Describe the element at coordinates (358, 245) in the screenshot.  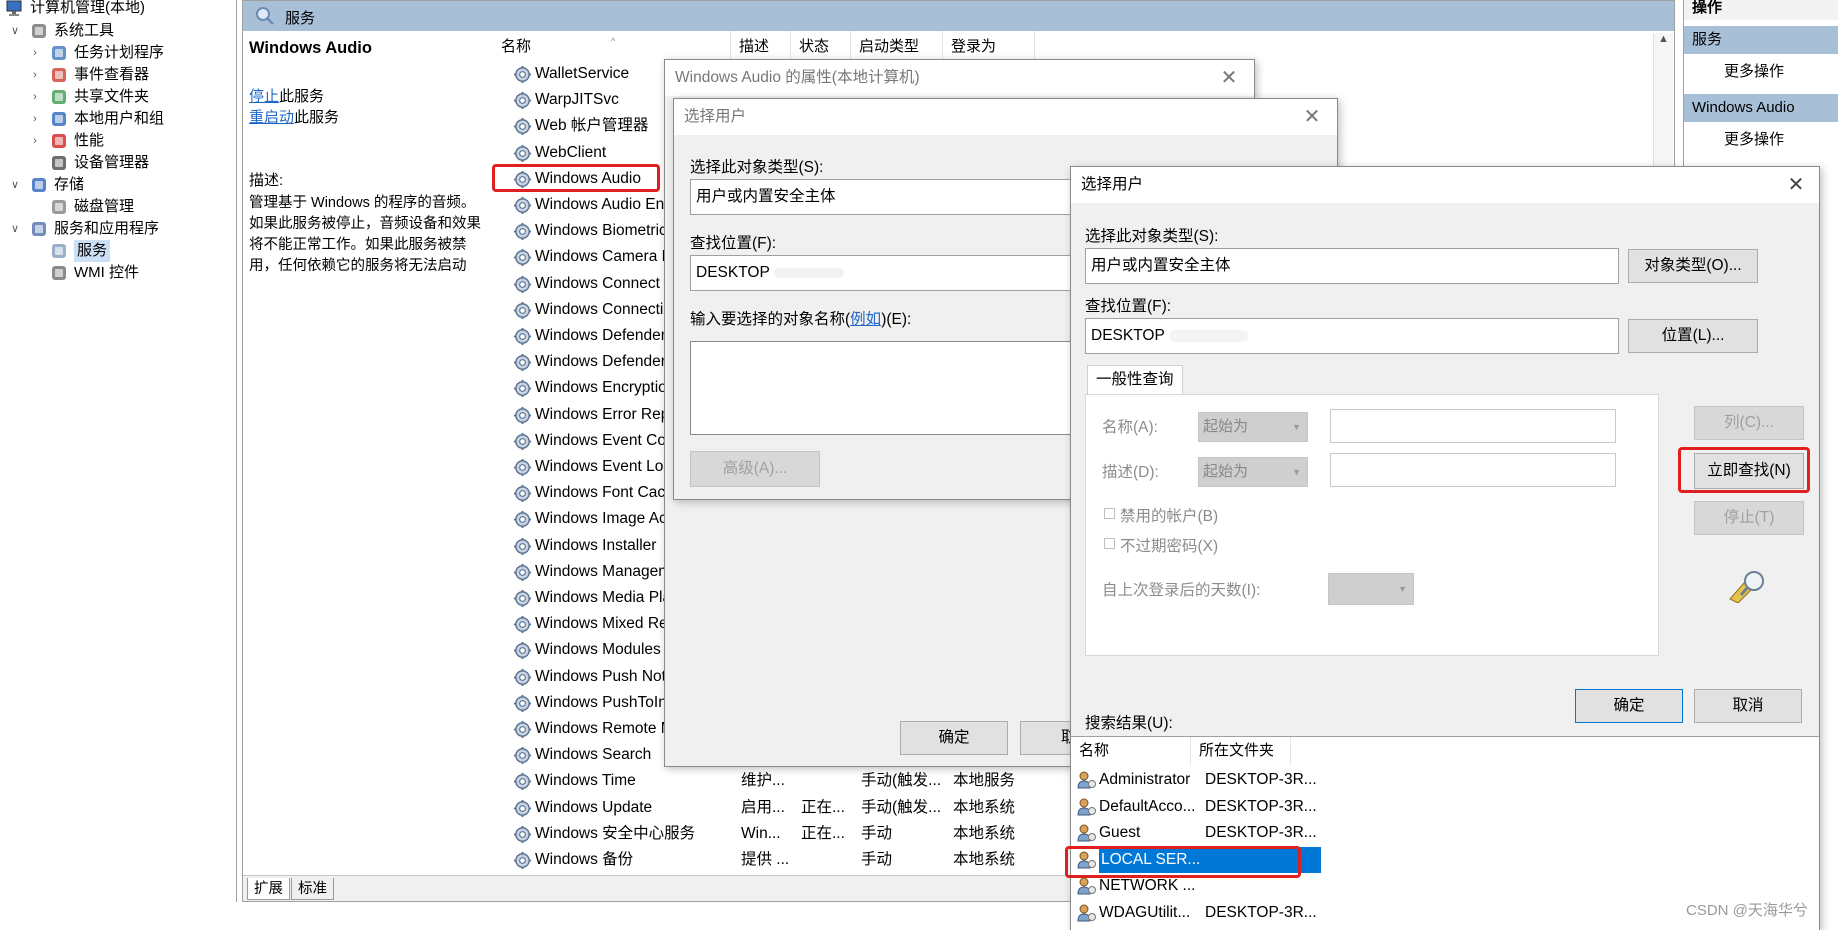
I see `description-line: 将不能正常工作。如果此服务被禁` at that location.